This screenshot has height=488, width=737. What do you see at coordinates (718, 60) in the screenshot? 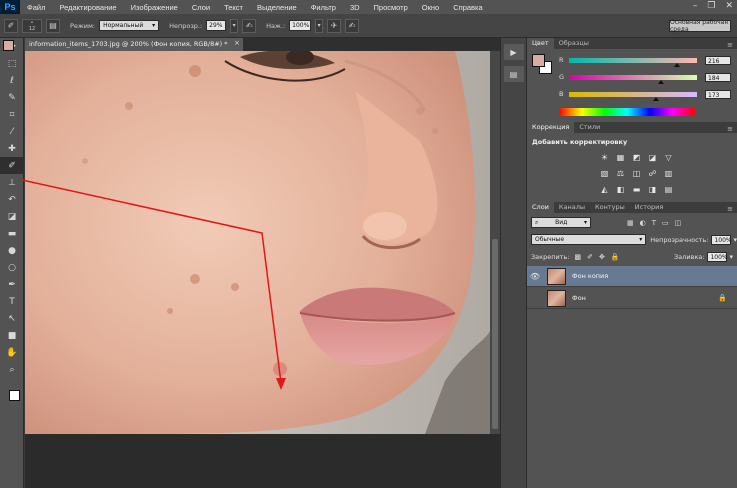
I see `red-value-input: 216` at bounding box center [718, 60].